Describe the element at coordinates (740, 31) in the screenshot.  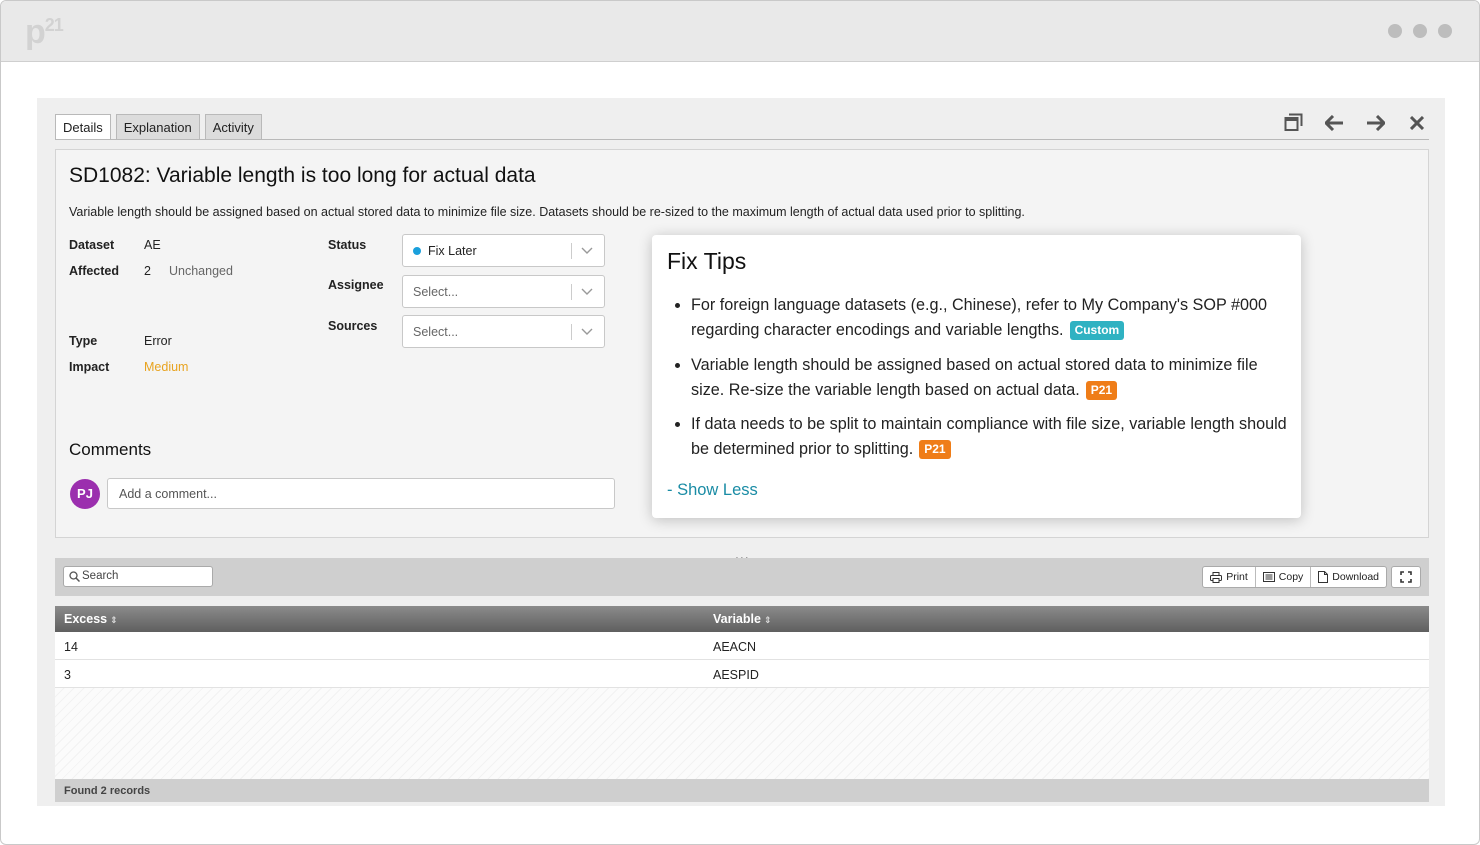
I see `title-bar: p21` at that location.